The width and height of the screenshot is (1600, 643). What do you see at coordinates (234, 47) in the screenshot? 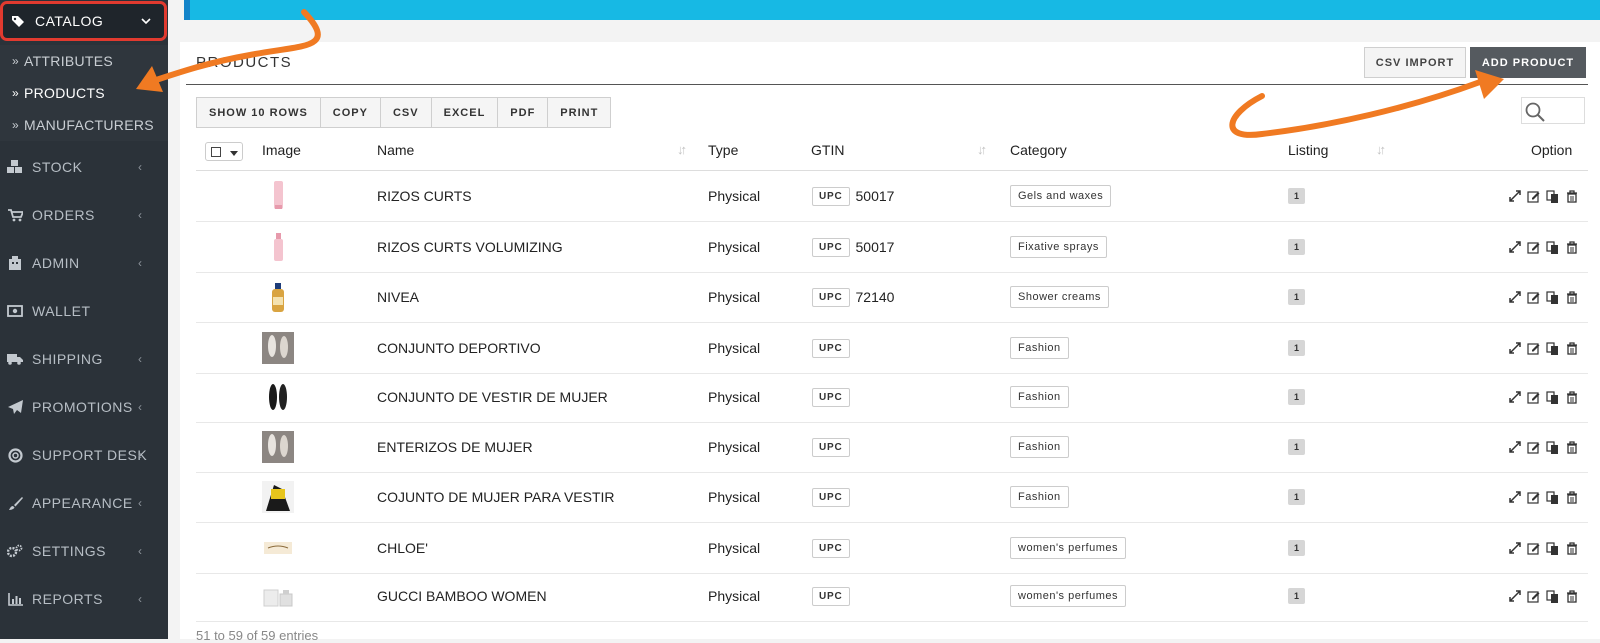
I see `annotation-arrow-products` at bounding box center [234, 47].